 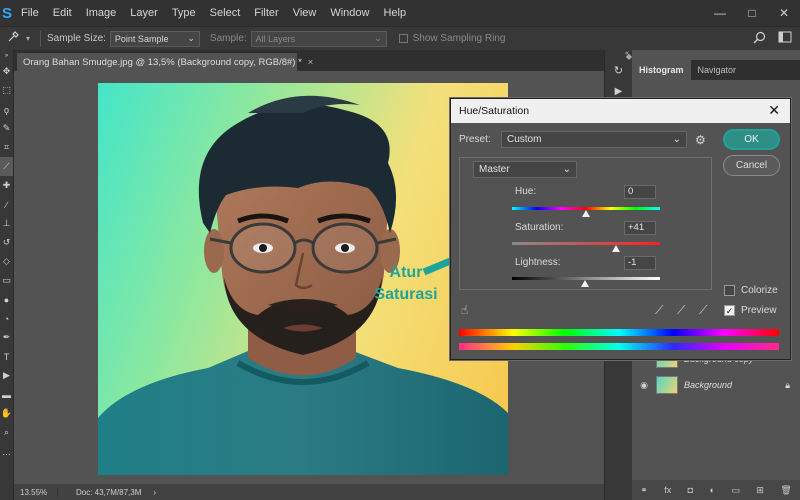 What do you see at coordinates (585, 283) in the screenshot?
I see `lightness-slider-thumb` at bounding box center [585, 283].